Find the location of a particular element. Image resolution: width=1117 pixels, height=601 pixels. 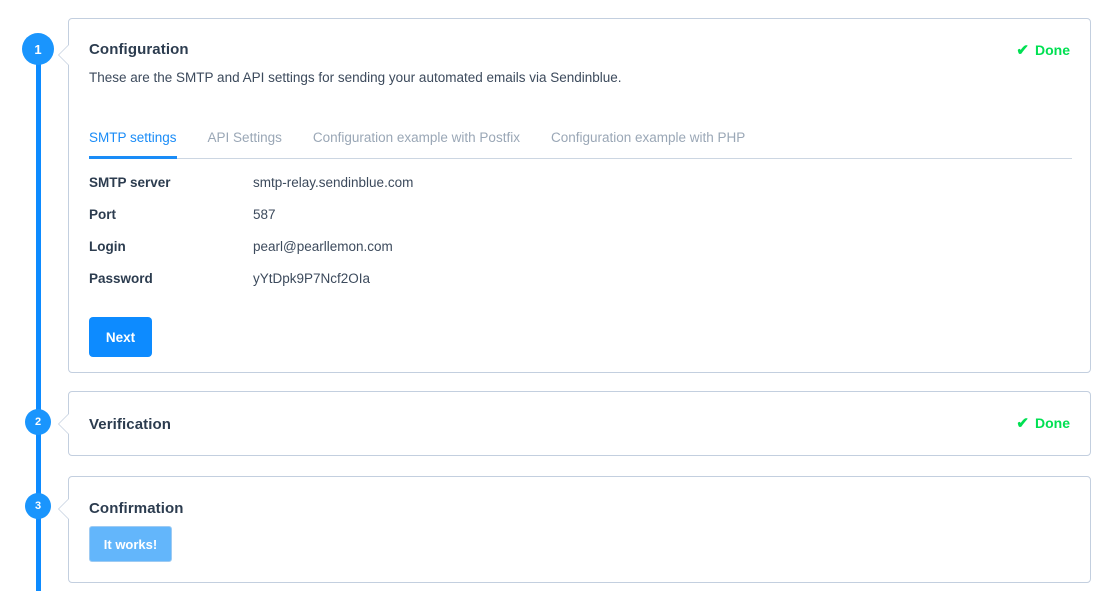

setting-value-port: 587 is located at coordinates (264, 214).